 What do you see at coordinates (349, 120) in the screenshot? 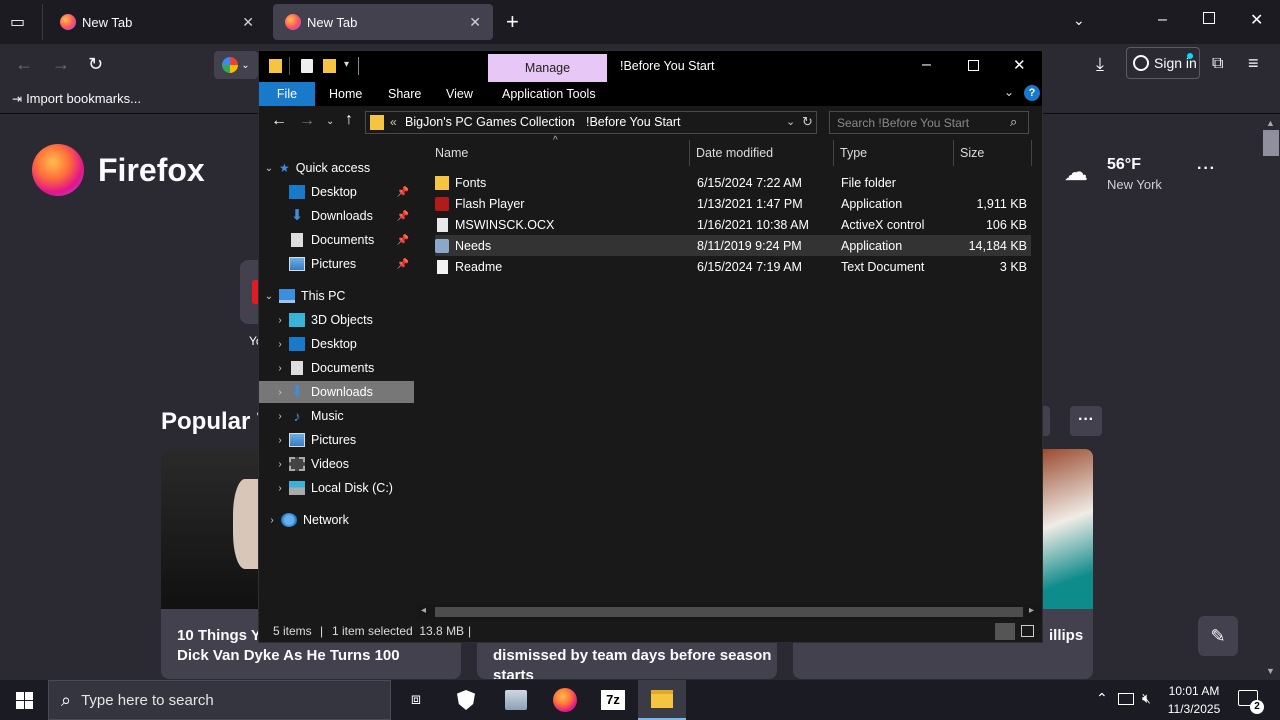
I see `up-arrow-icon: ↑` at bounding box center [349, 120].